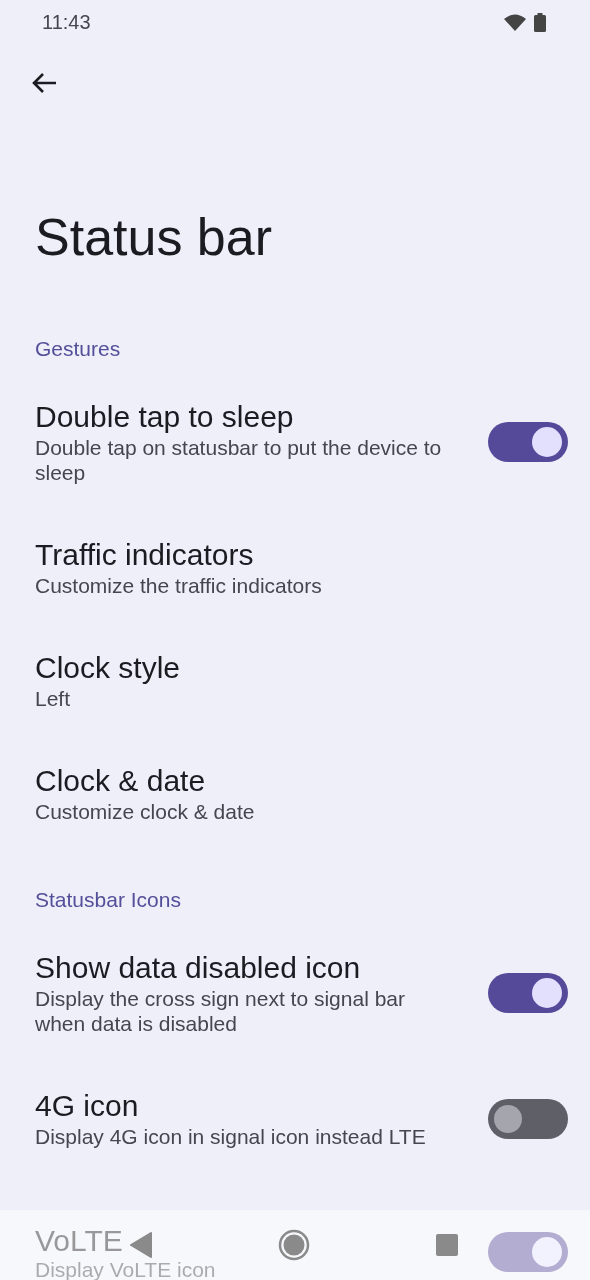 The image size is (590, 1280). What do you see at coordinates (87, 1106) in the screenshot?
I see `setting-title: 4G icon` at bounding box center [87, 1106].